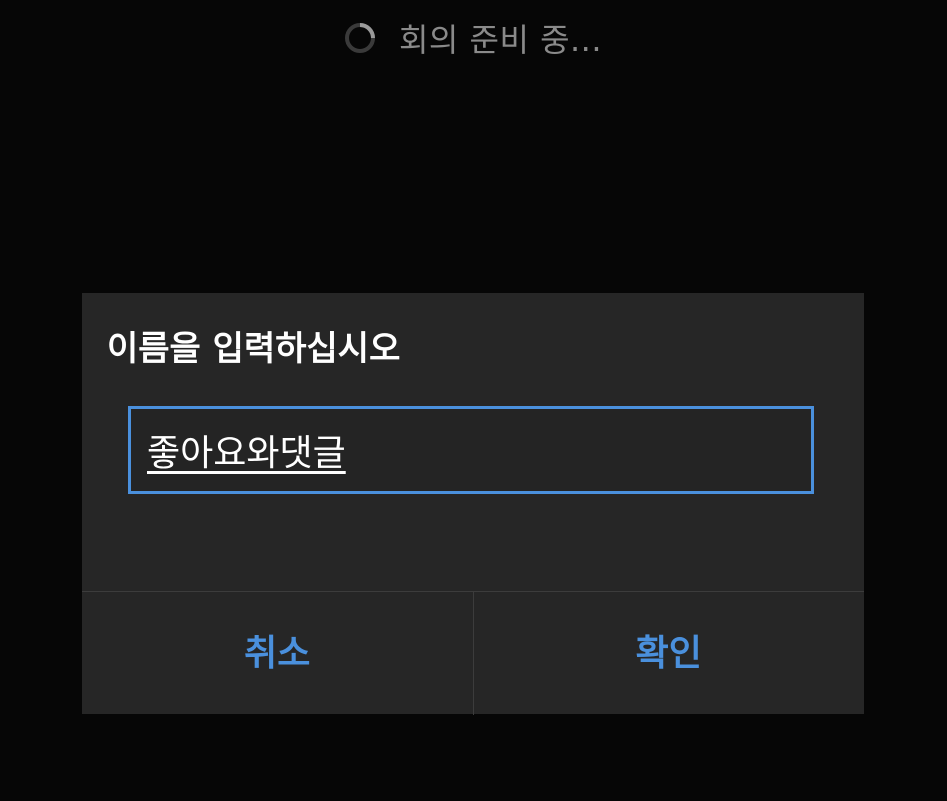  Describe the element at coordinates (359, 38) in the screenshot. I see `loading-spinner-icon` at that location.